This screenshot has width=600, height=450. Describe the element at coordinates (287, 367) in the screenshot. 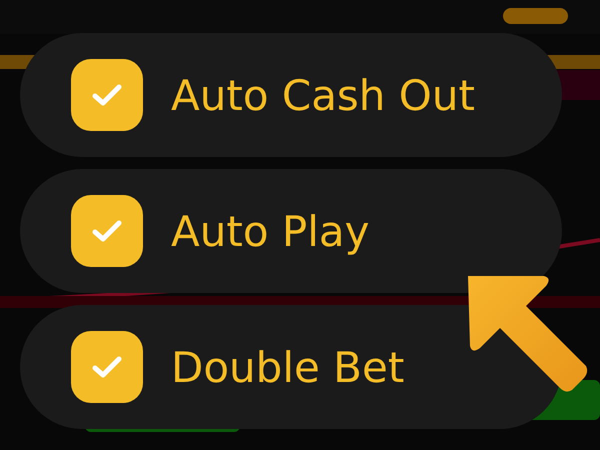

I see `option-label: Double Bet` at that location.